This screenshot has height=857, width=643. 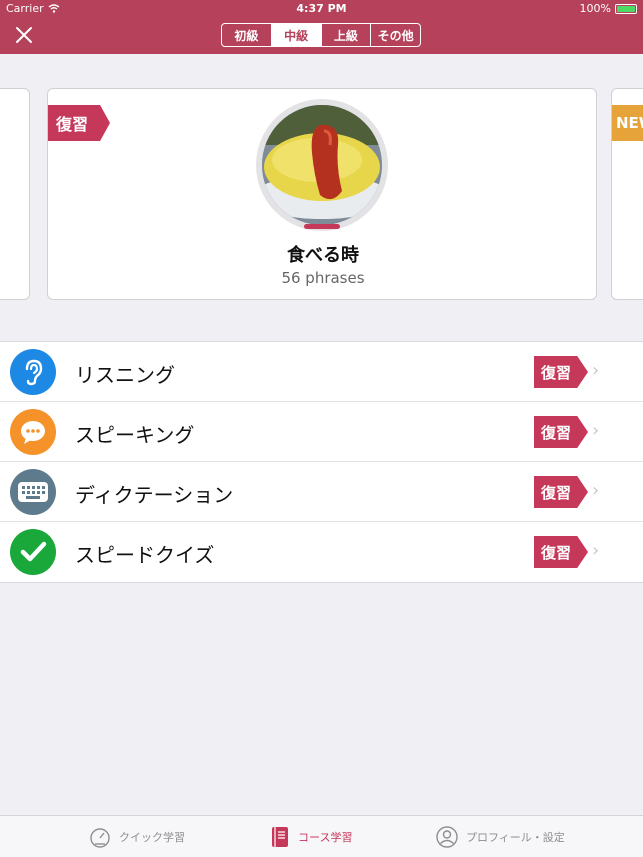 What do you see at coordinates (296, 35) in the screenshot?
I see `level-tab-intermediate: 中級` at bounding box center [296, 35].